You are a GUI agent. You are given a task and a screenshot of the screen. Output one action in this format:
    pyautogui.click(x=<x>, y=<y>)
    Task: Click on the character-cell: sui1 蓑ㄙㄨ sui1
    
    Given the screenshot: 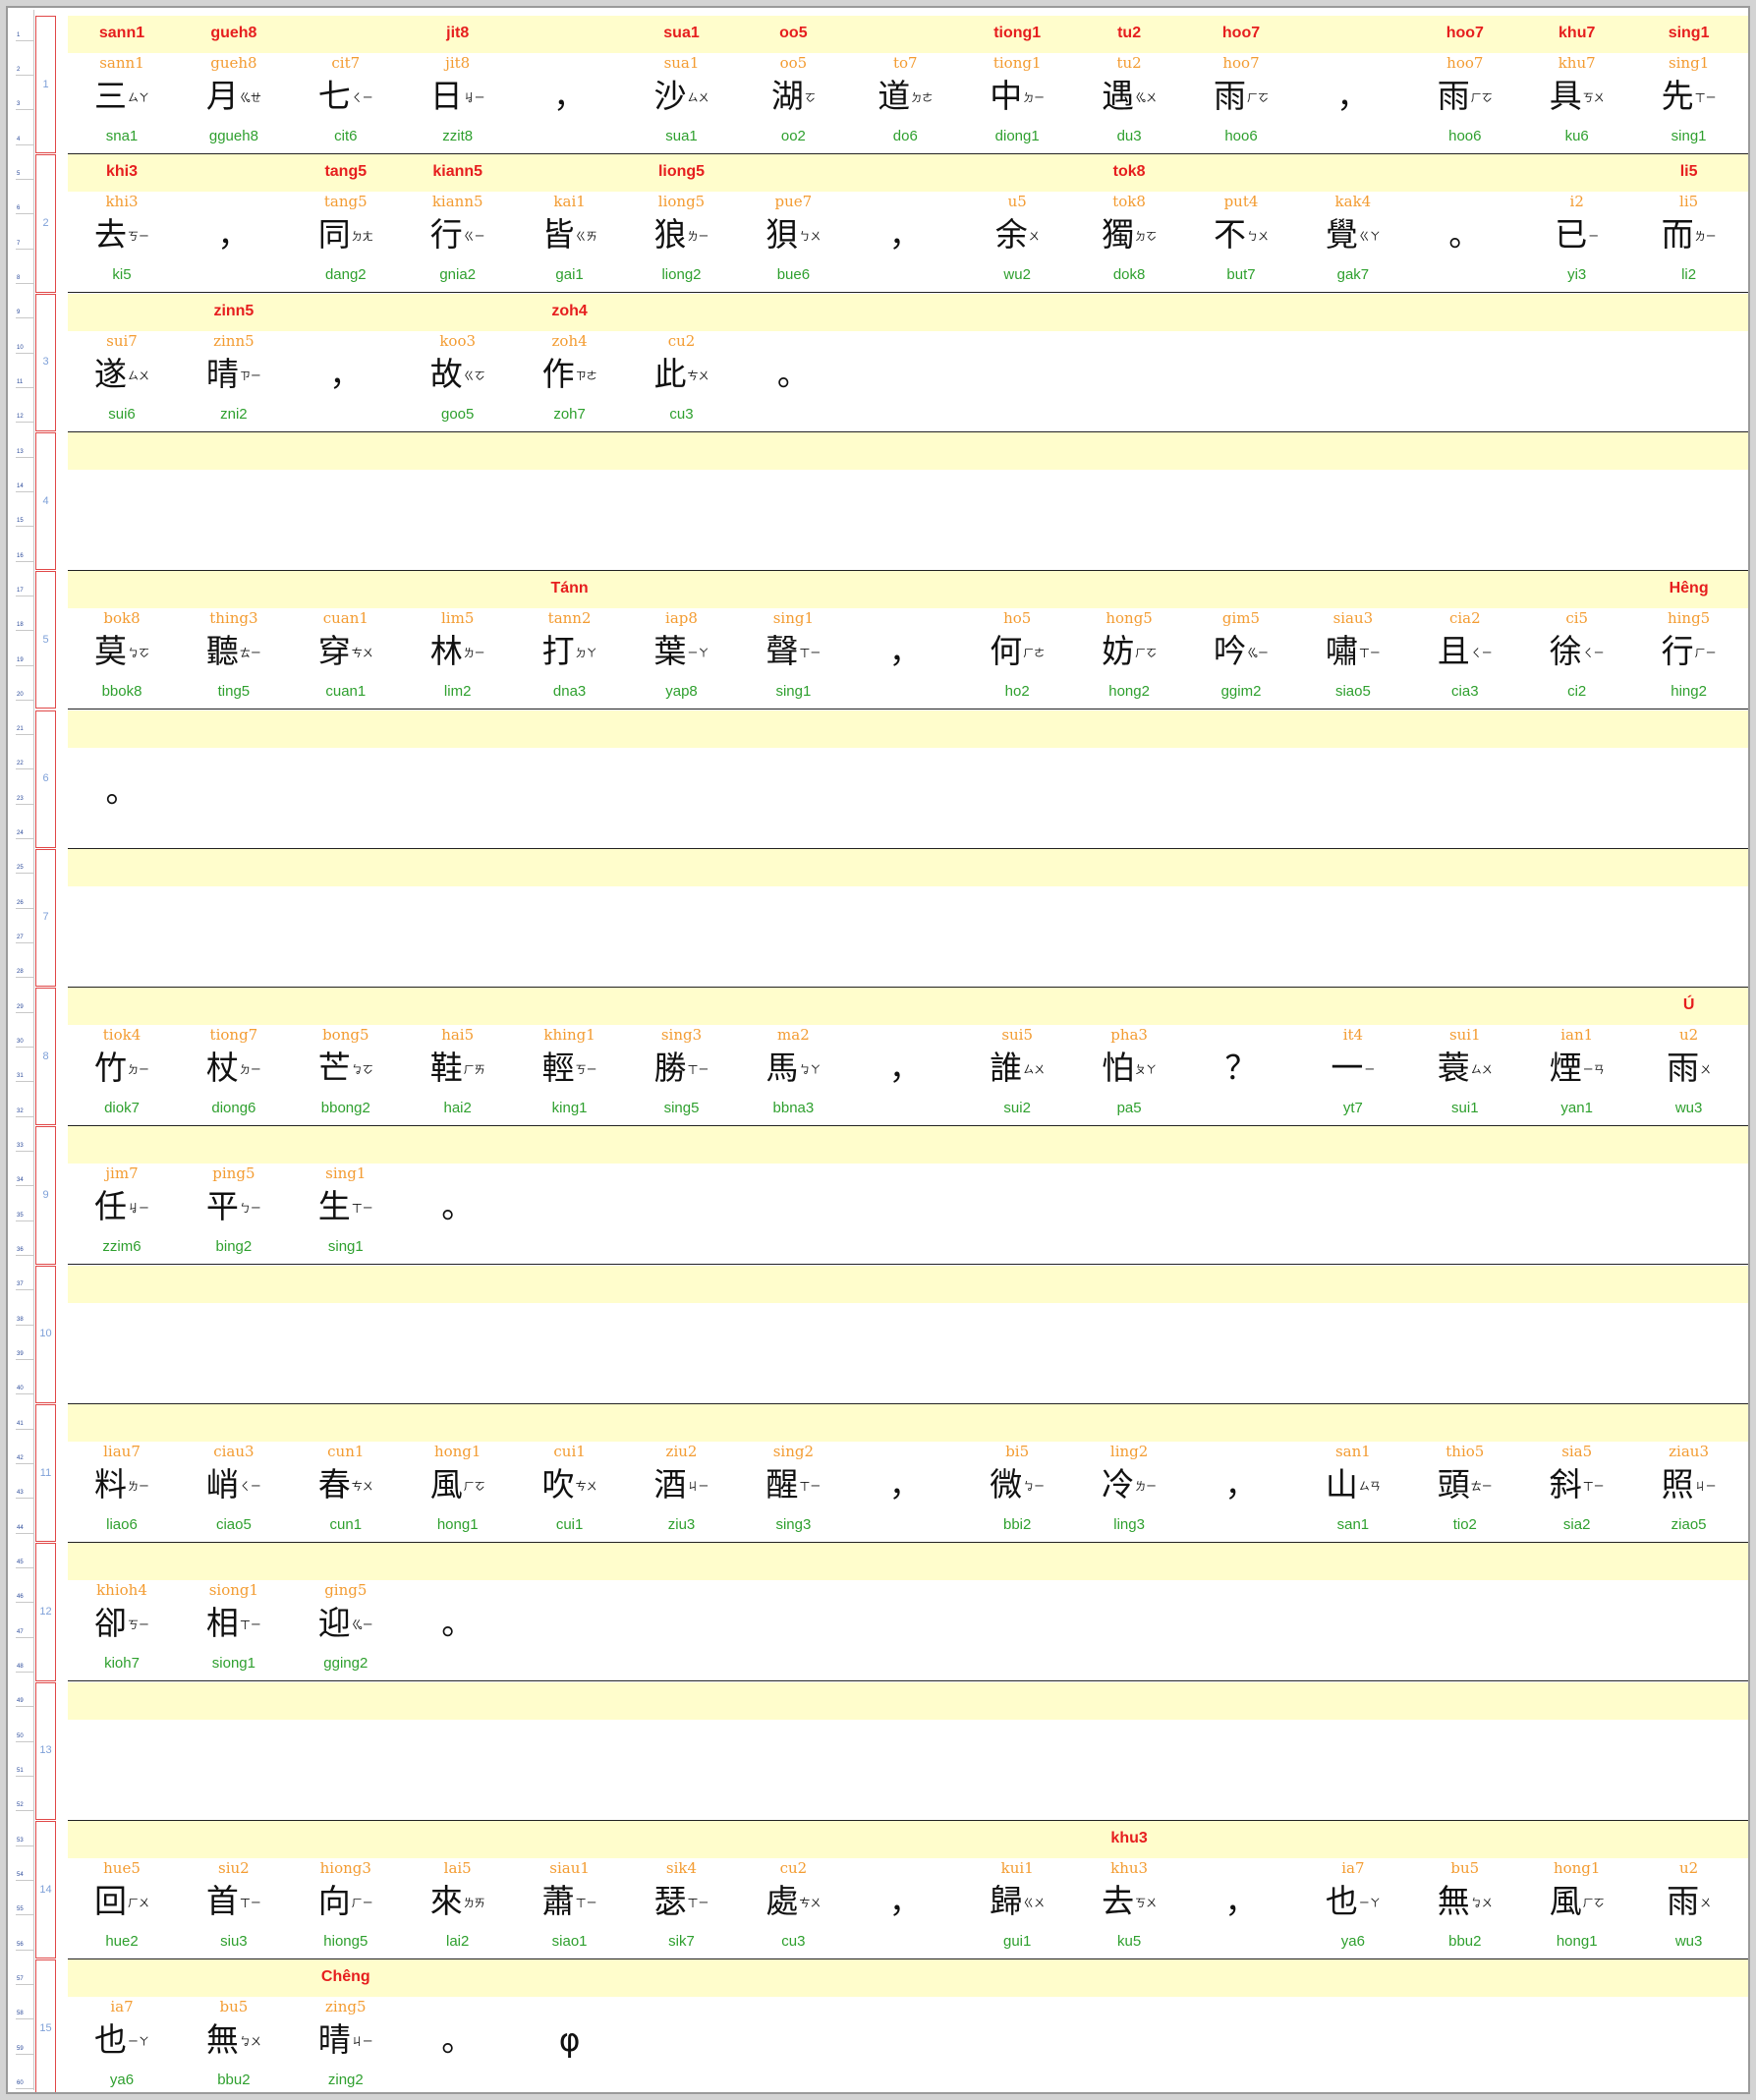 What is the action you would take?
    pyautogui.click(x=1465, y=1057)
    